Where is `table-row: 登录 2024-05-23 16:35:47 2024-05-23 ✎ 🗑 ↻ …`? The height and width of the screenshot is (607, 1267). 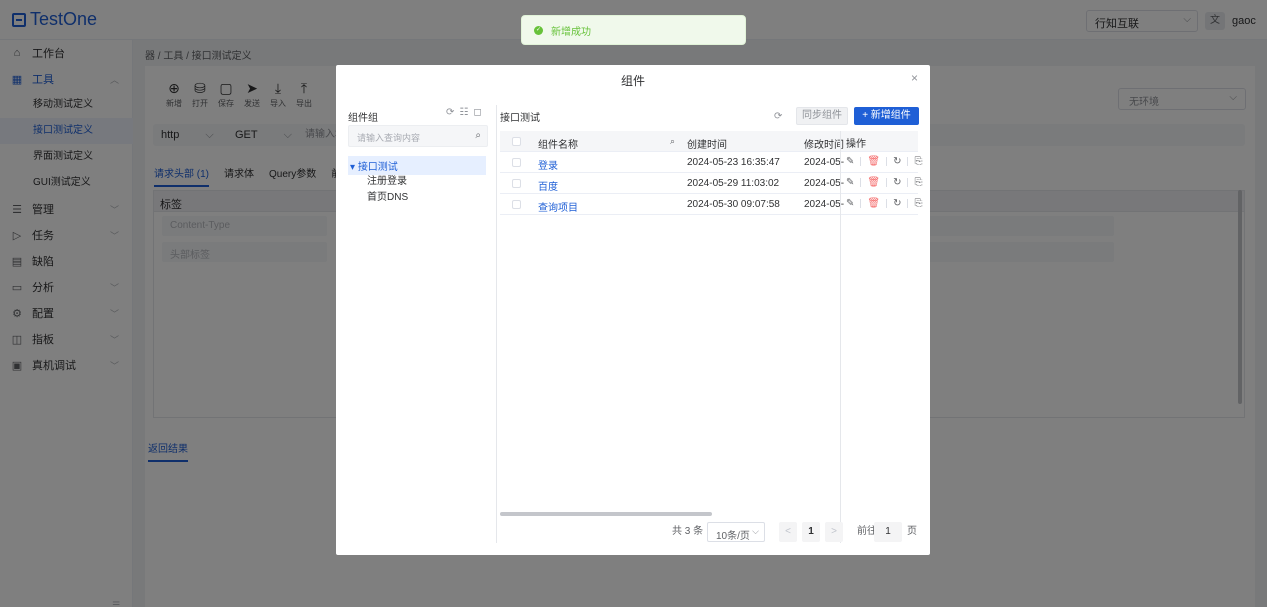 table-row: 登录 2024-05-23 16:35:47 2024-05-23 ✎ 🗑 ↻ … is located at coordinates (711, 162).